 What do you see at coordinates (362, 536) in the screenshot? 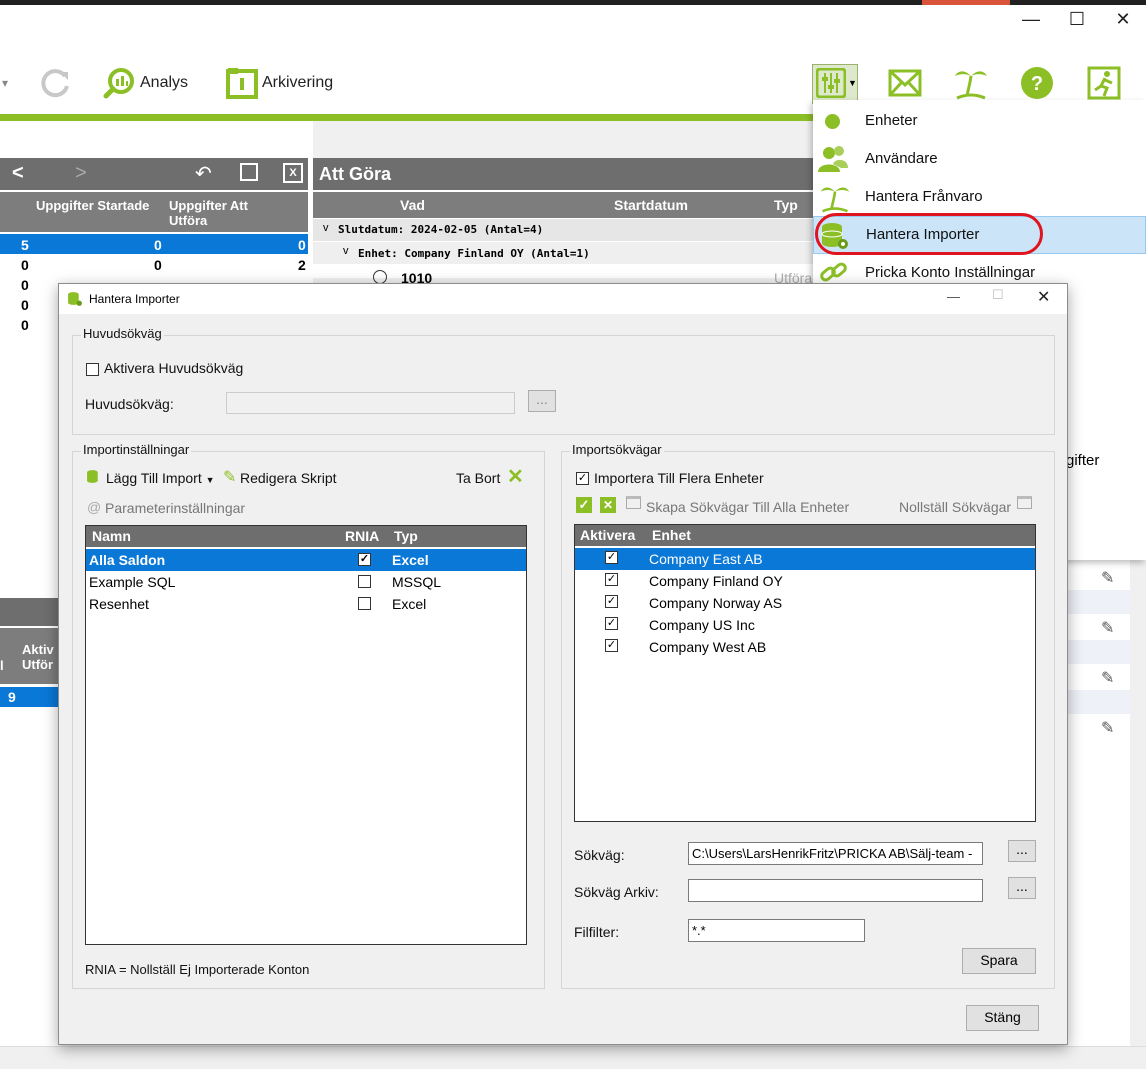
I see `col-rnia: RNIA` at bounding box center [362, 536].